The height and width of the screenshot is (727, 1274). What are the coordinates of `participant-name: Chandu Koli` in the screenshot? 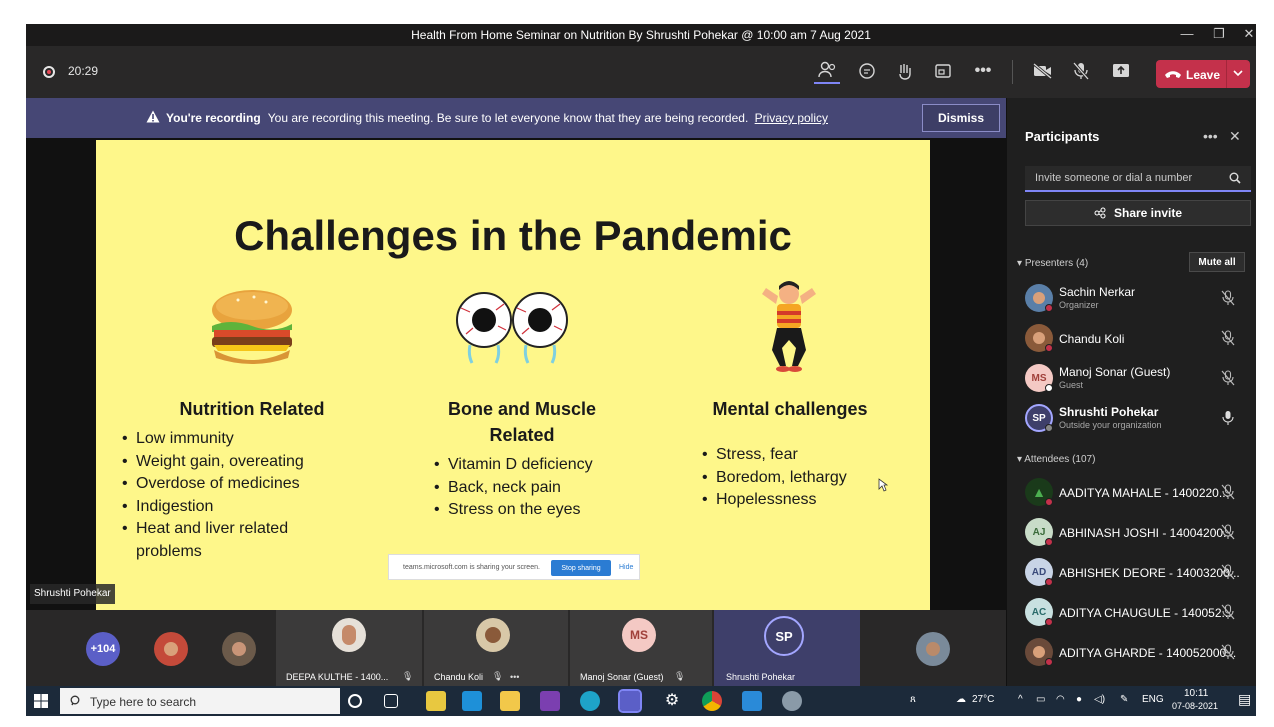 It's located at (1092, 339).